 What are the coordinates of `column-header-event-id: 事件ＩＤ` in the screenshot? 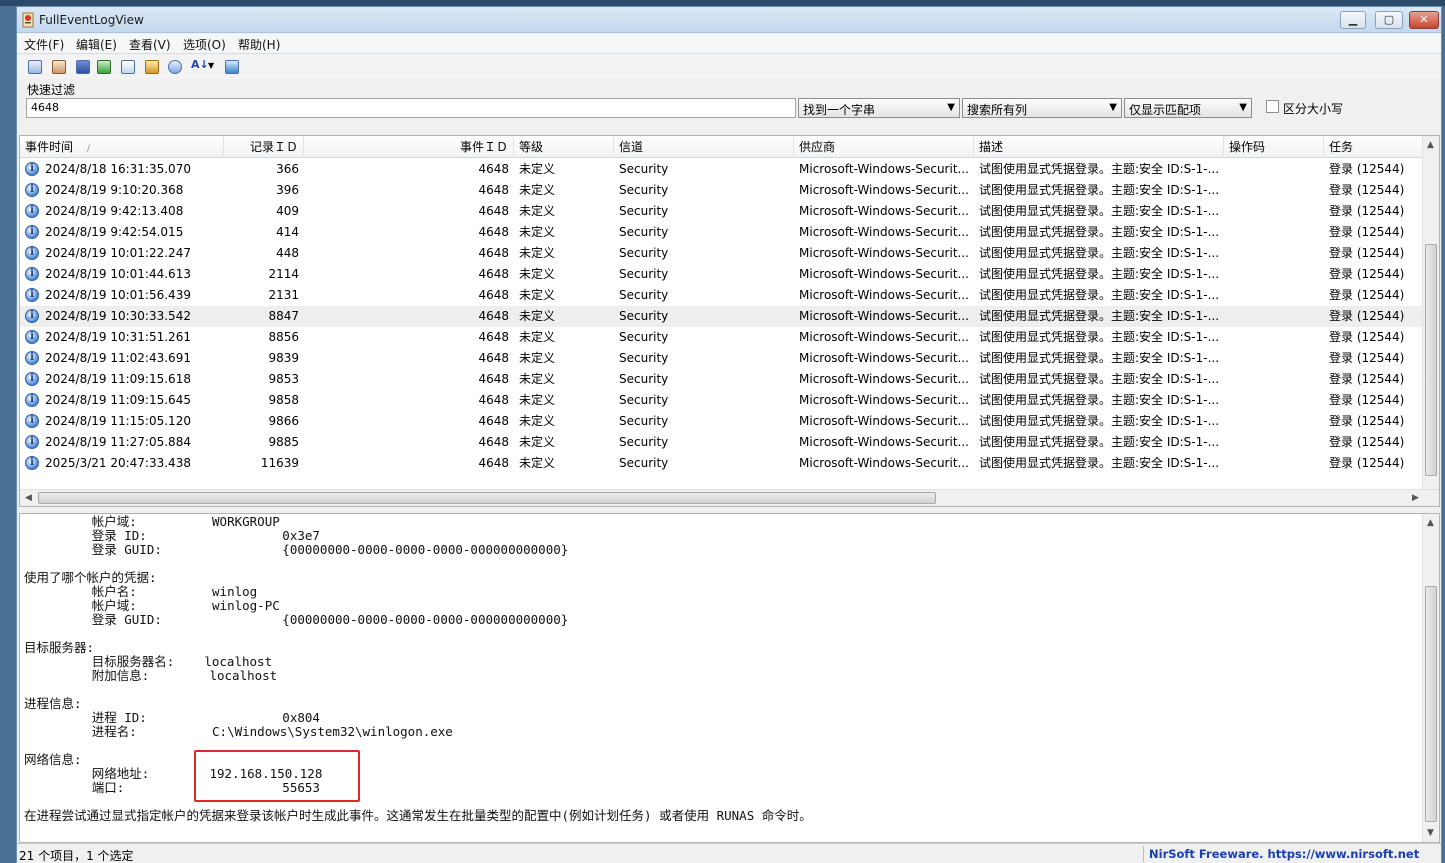 It's located at (409, 147).